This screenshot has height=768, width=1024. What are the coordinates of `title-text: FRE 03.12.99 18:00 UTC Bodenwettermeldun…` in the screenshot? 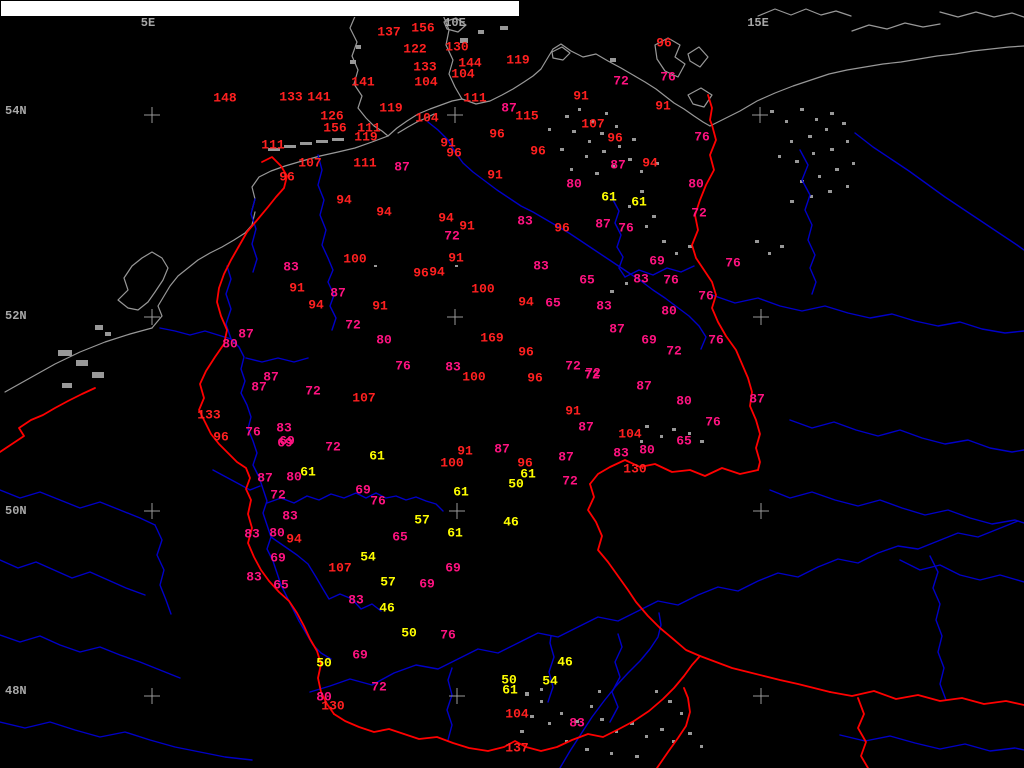 It's located at (247, 15).